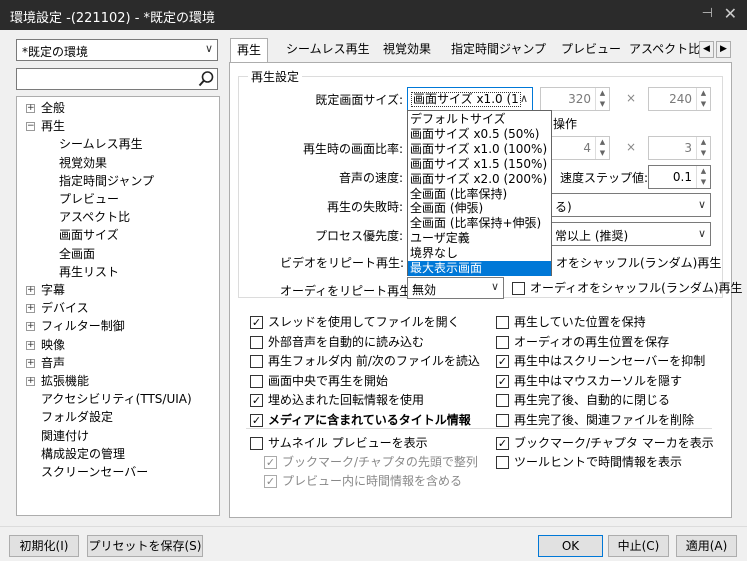 Image resolution: width=747 pixels, height=561 pixels. I want to click on option-checkbox: ✓ 再生中はスクリーンセーバーを抑制, so click(600, 361).